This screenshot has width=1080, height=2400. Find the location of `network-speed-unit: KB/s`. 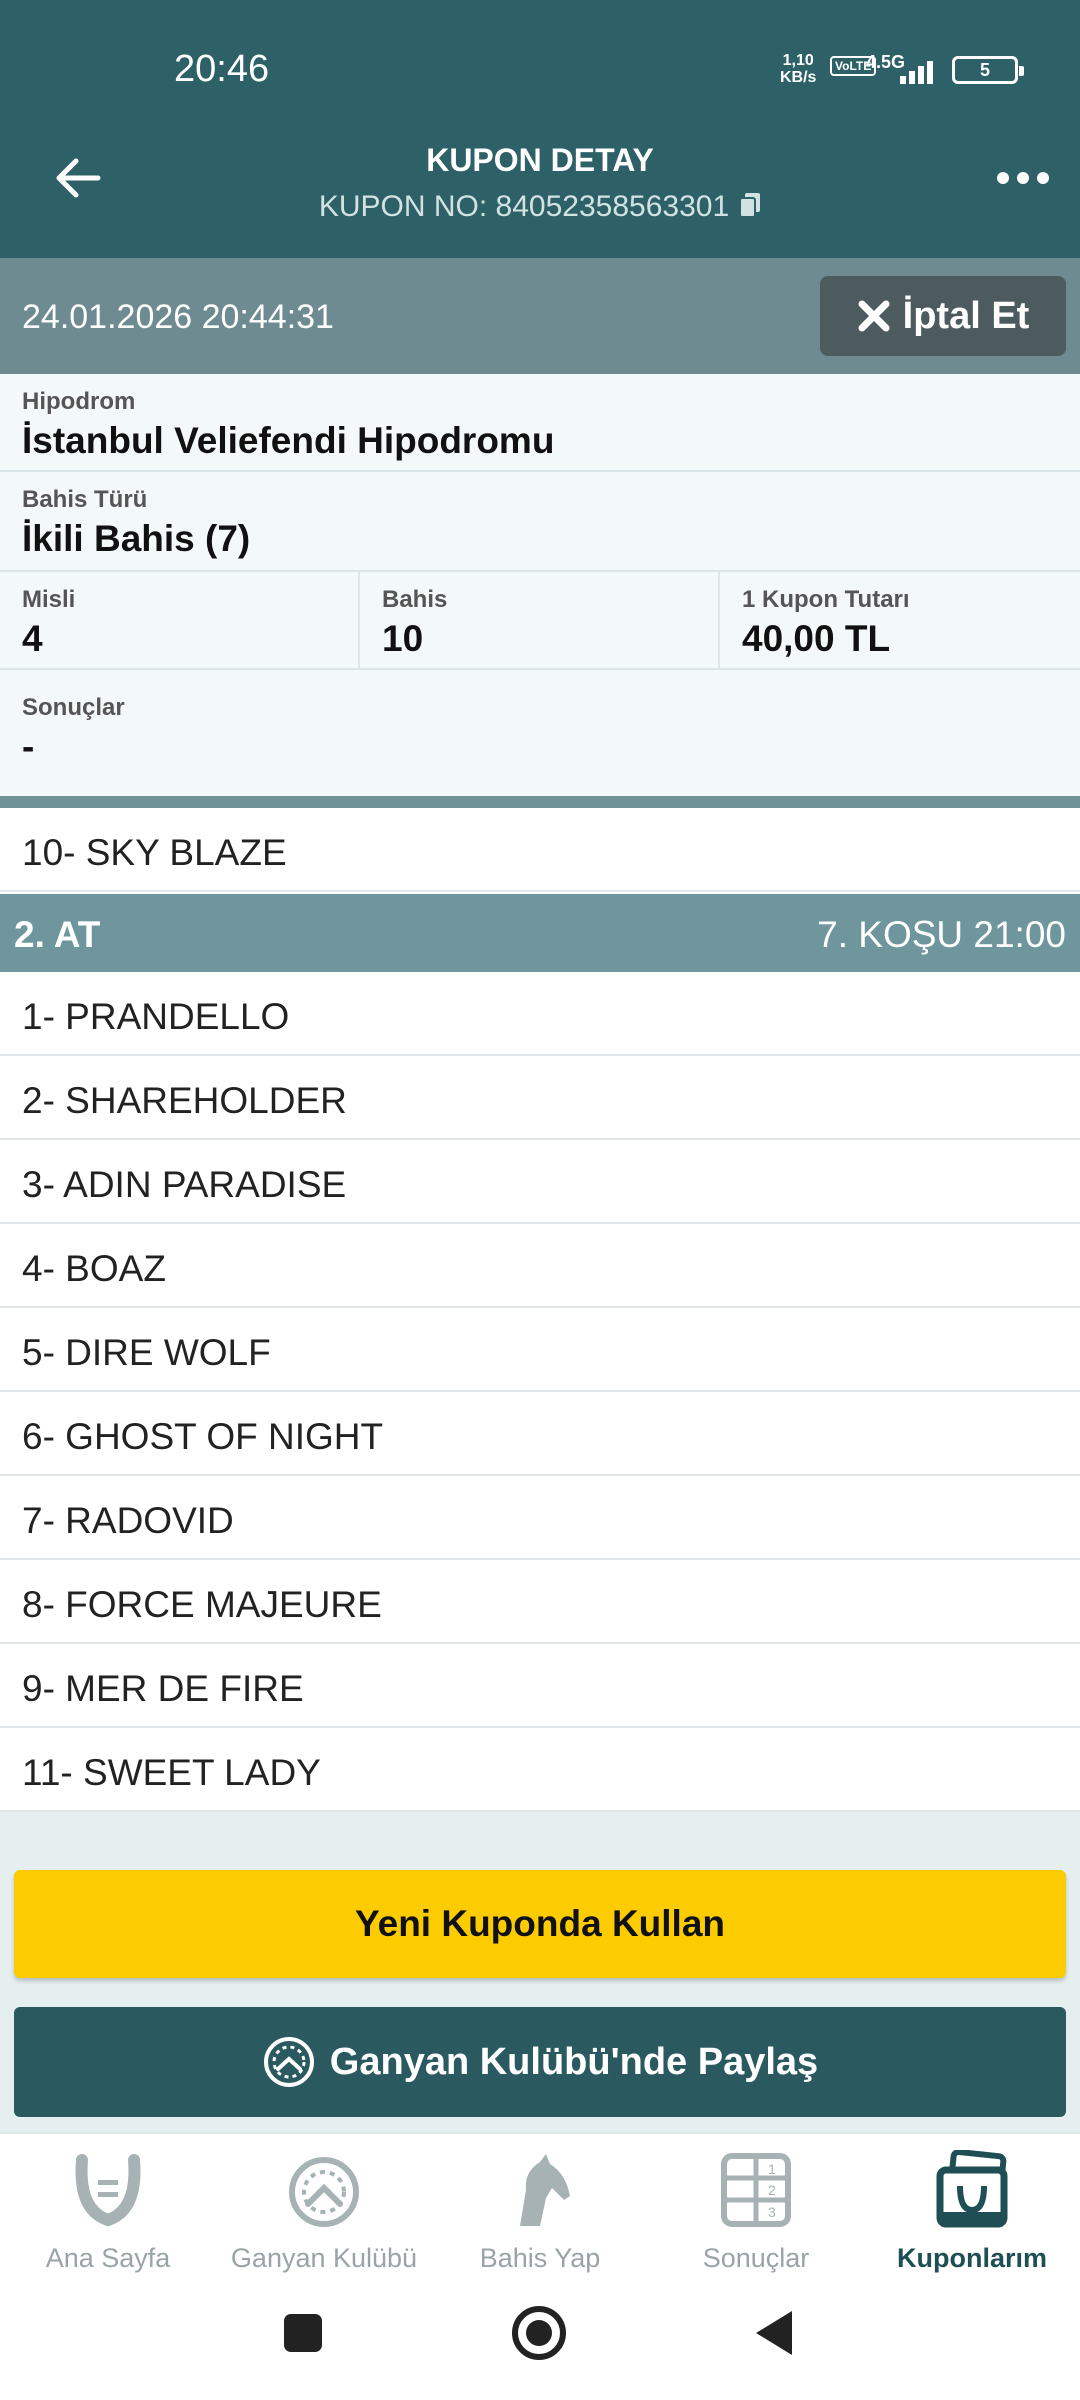

network-speed-unit: KB/s is located at coordinates (798, 77).